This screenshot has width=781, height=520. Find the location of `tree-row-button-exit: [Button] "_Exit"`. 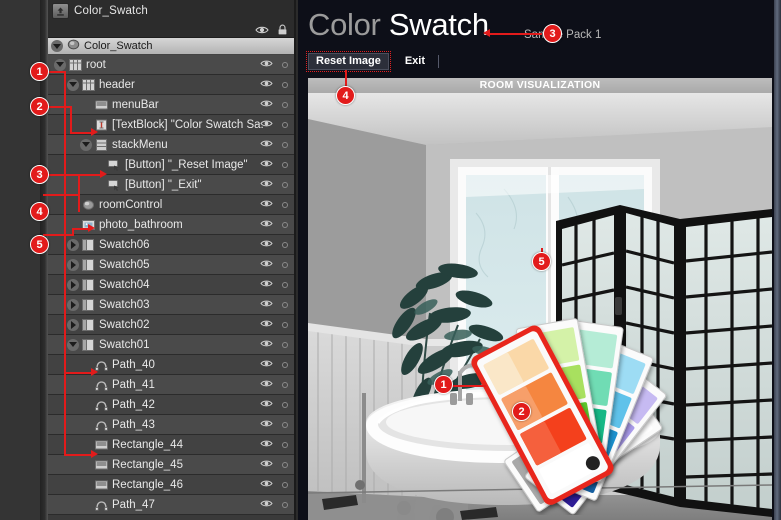

tree-row-button-exit: [Button] "_Exit" is located at coordinates (171, 185).